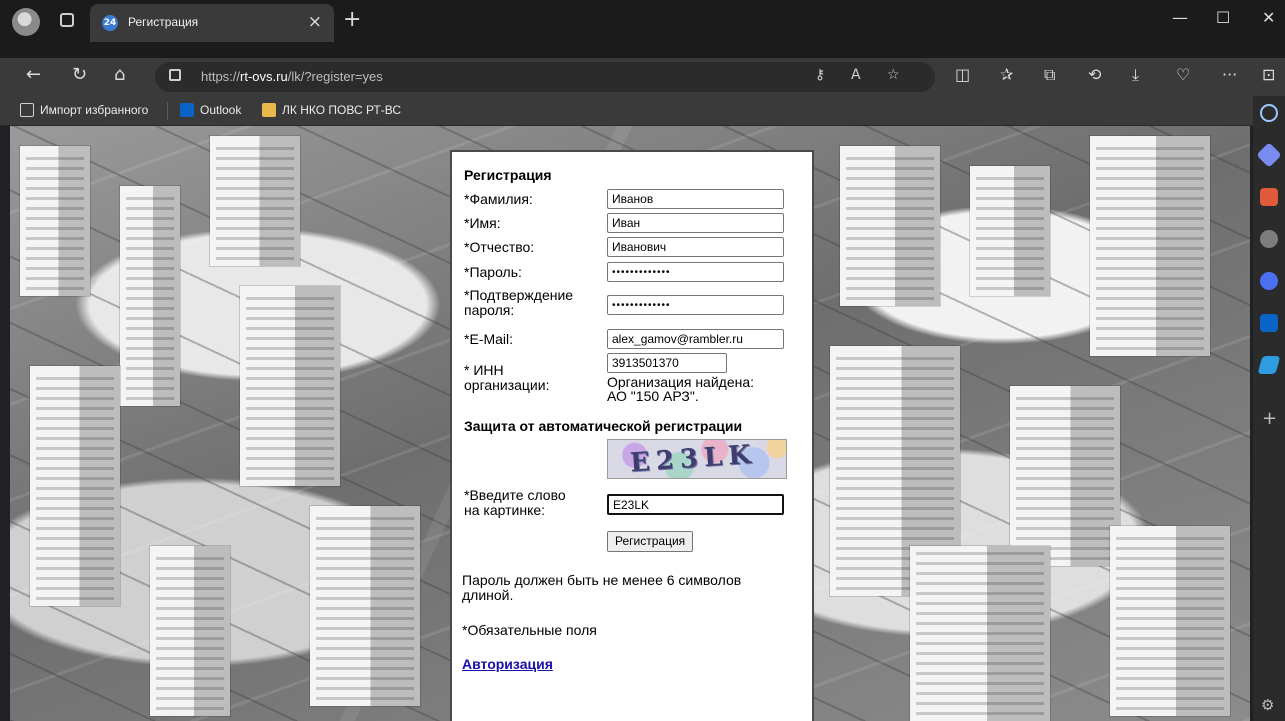 The height and width of the screenshot is (721, 1285). I want to click on favorites-icon: ✰, so click(1006, 74).